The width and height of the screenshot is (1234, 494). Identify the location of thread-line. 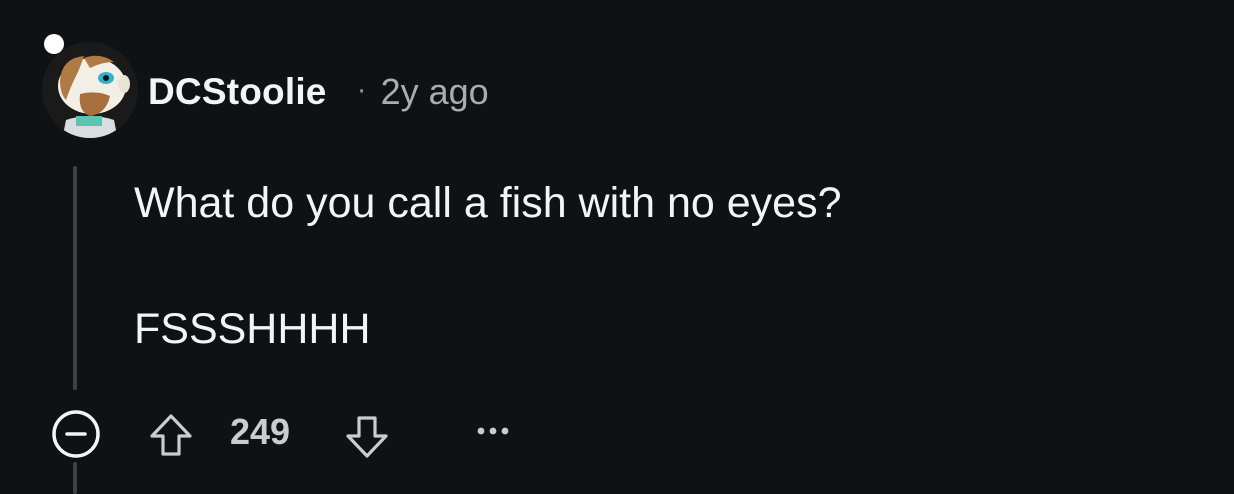
(75, 278).